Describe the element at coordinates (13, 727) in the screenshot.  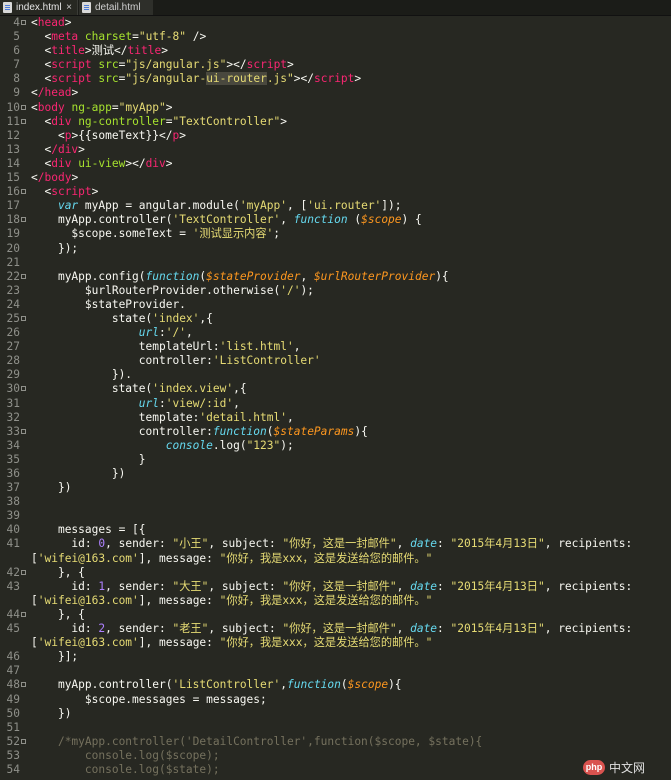
I see `code-line: 51` at that location.